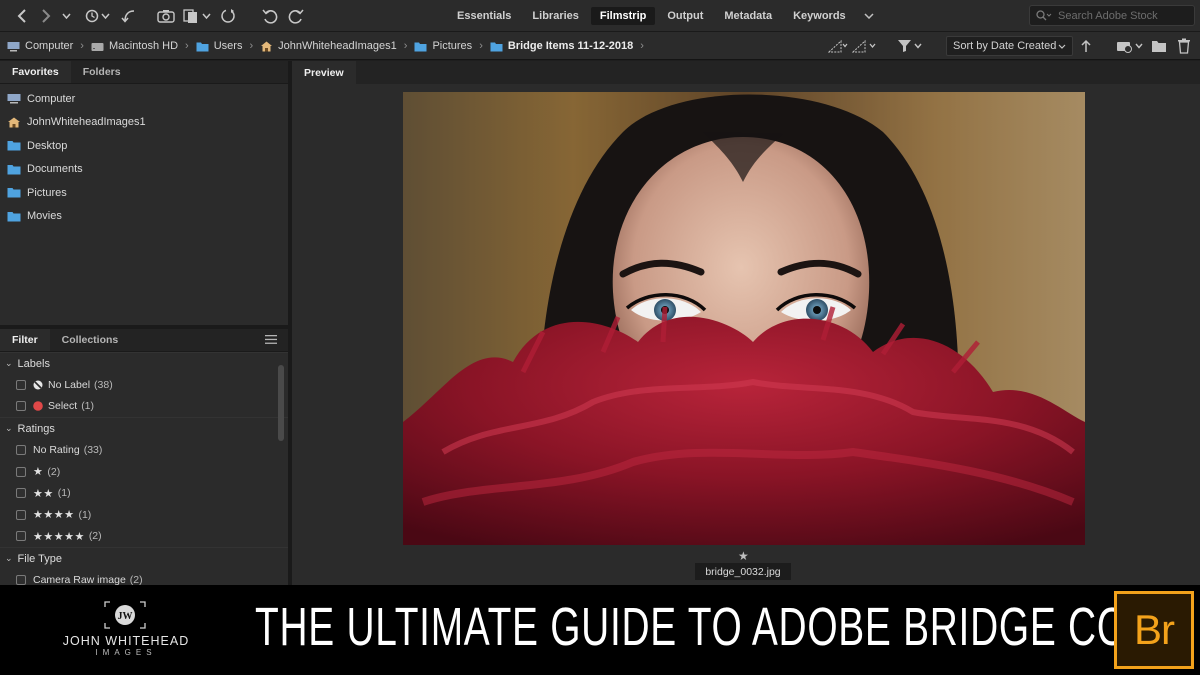 The height and width of the screenshot is (675, 1200). I want to click on scrollbar-thumb, so click(281, 403).